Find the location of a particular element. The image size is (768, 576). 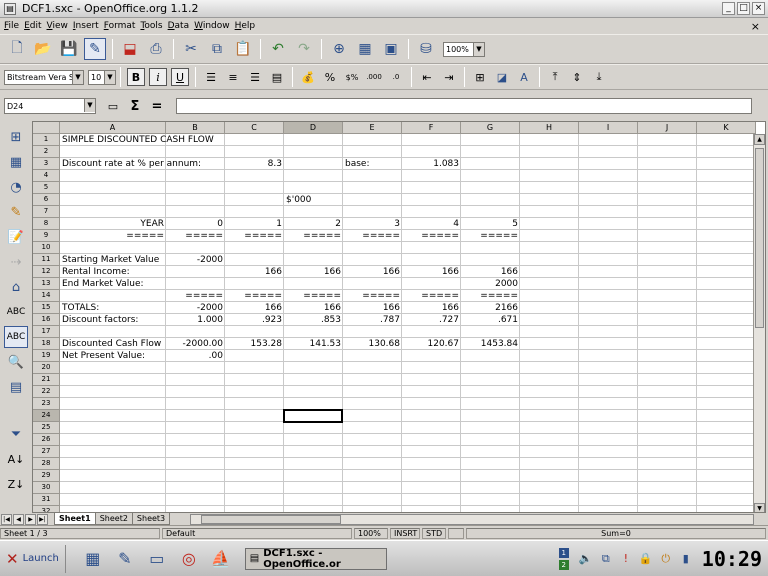

gallery-icon: ▣ is located at coordinates (391, 49).